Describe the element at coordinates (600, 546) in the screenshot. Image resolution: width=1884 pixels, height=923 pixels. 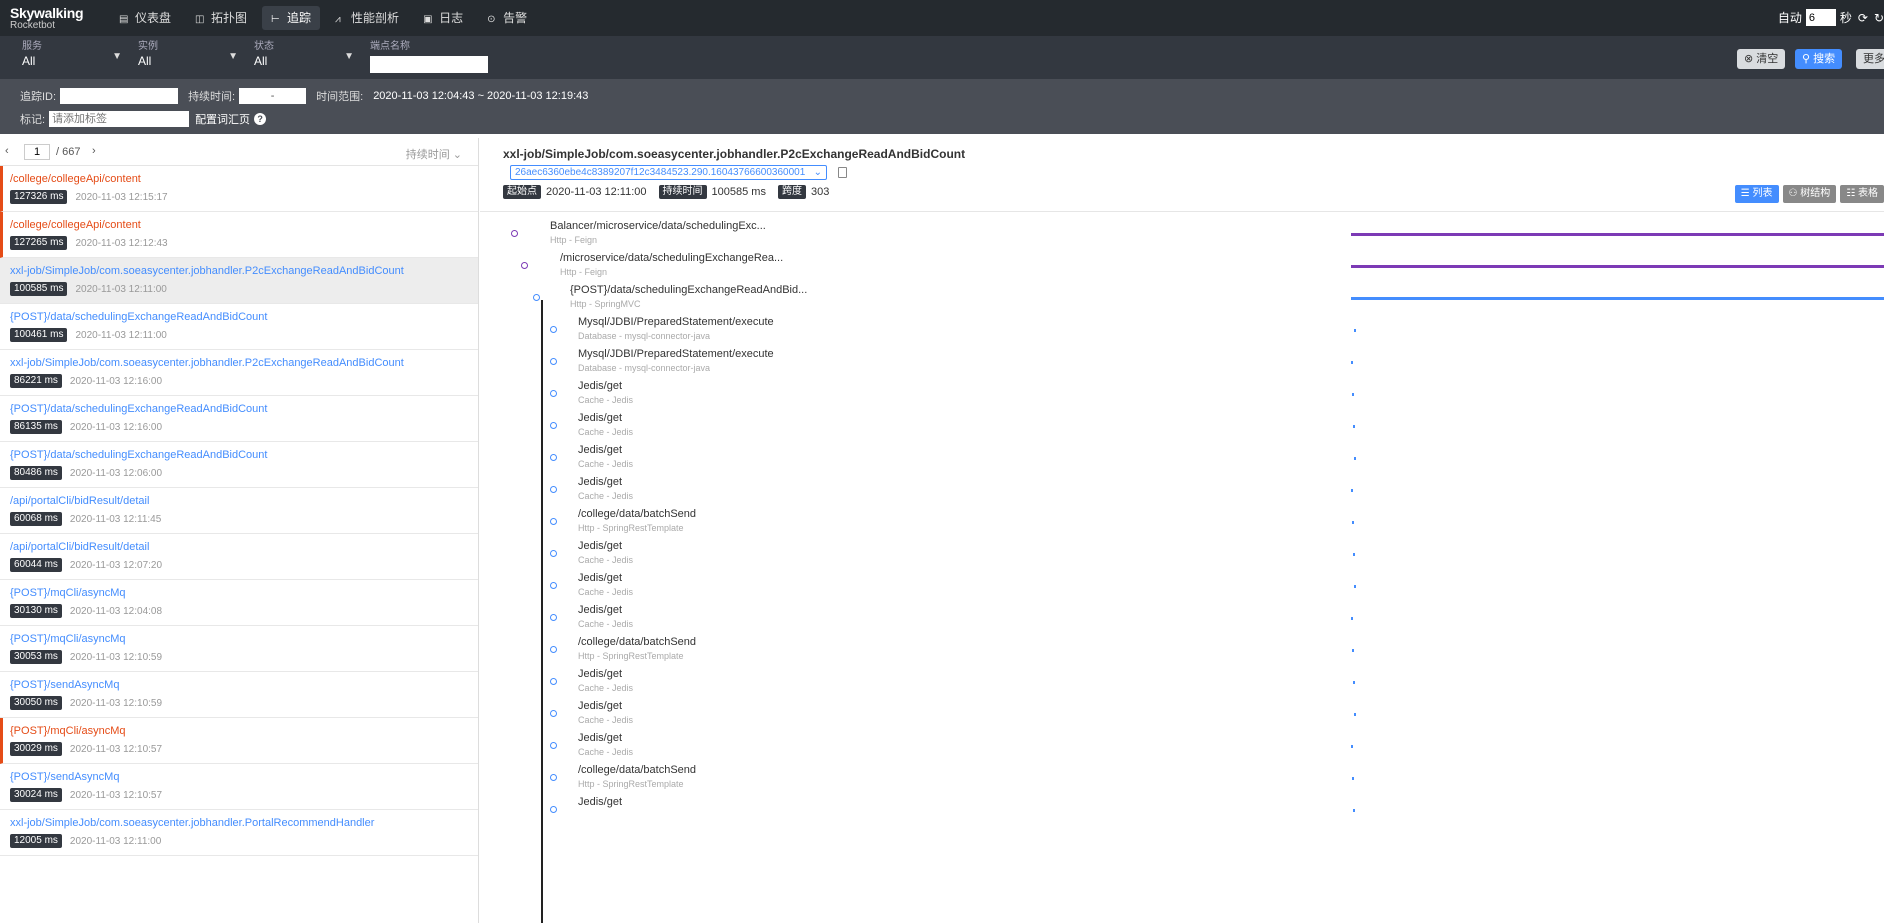
I see `span-name: Jedis/get` at that location.